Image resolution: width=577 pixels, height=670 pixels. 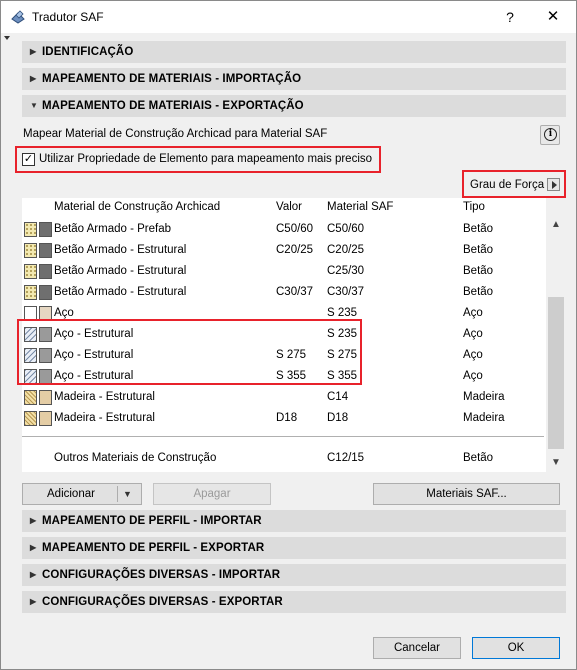 I want to click on split-separator, so click(x=117, y=494).